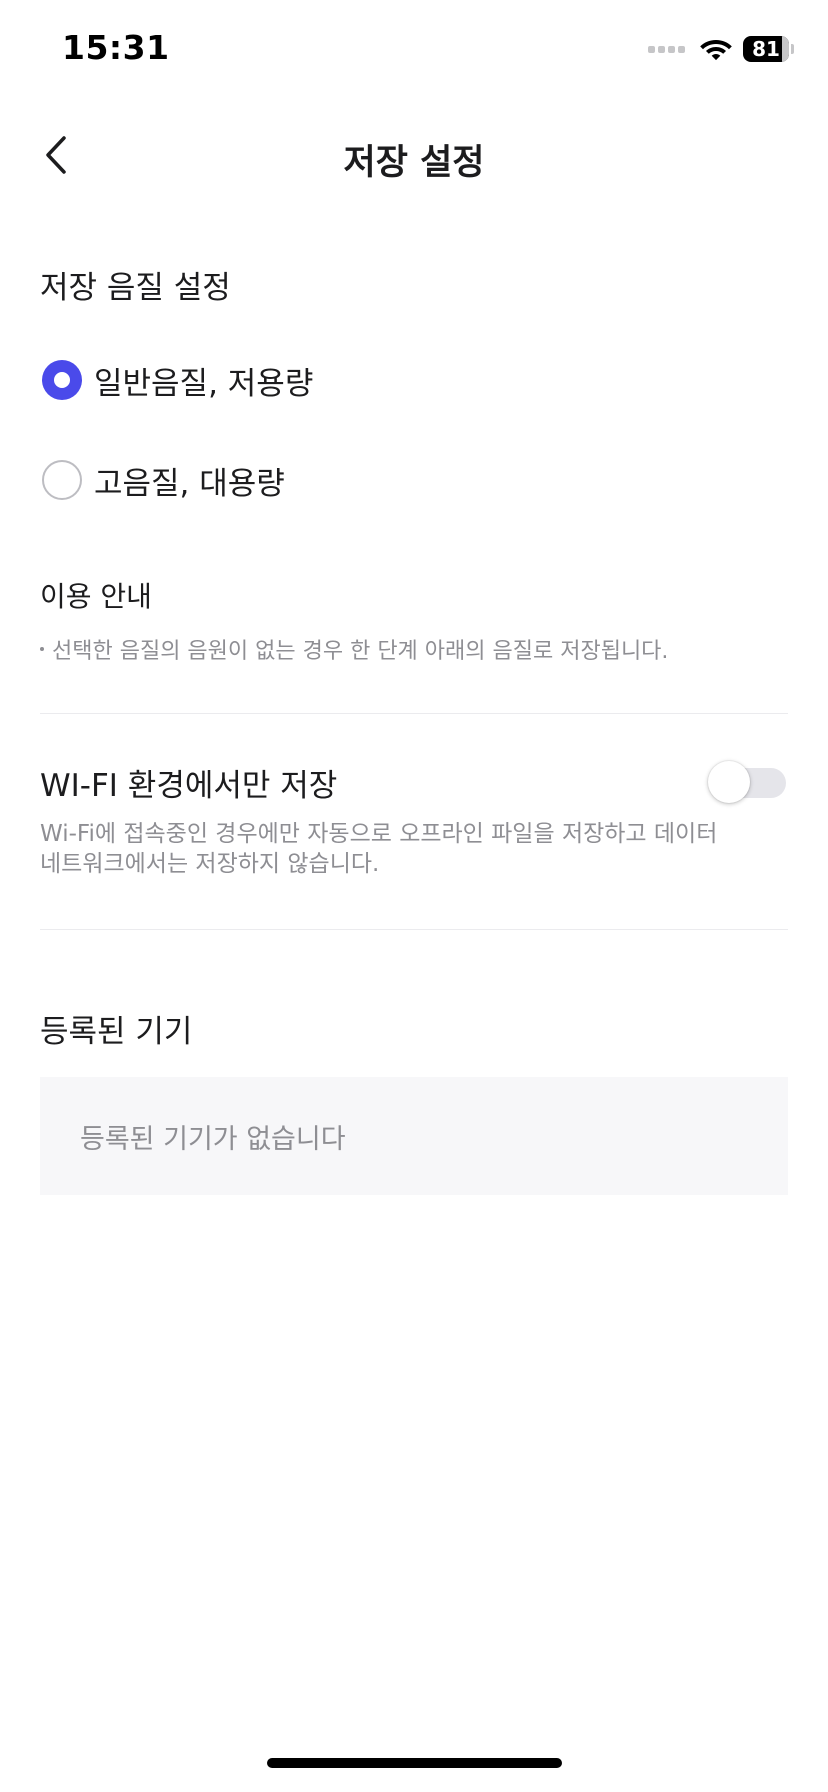 This screenshot has height=1792, width=828. Describe the element at coordinates (414, 380) in the screenshot. I see `radio-option-normal-quality: 일반음질, 저용량` at that location.